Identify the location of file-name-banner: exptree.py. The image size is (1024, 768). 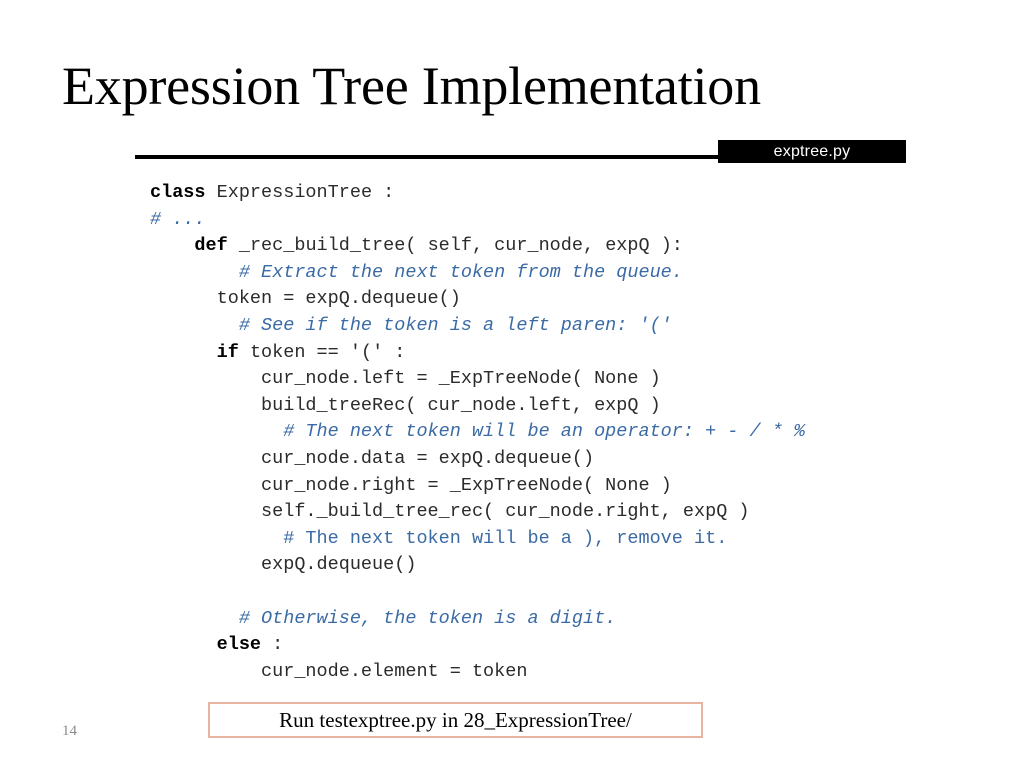
(812, 151).